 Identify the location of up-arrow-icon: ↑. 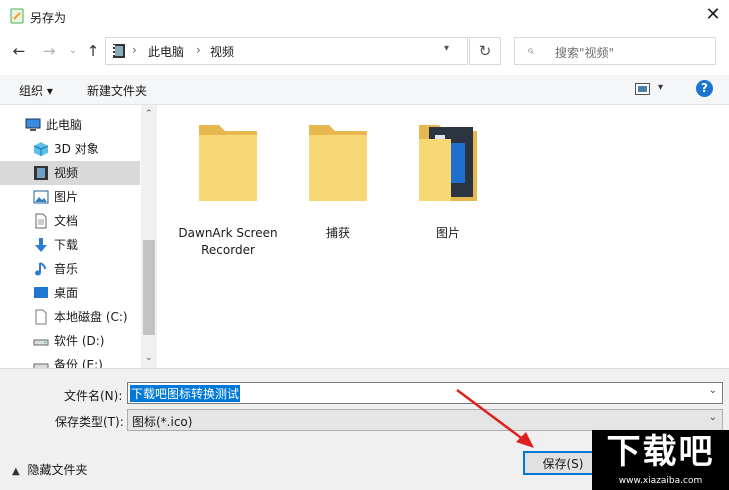
(93, 51).